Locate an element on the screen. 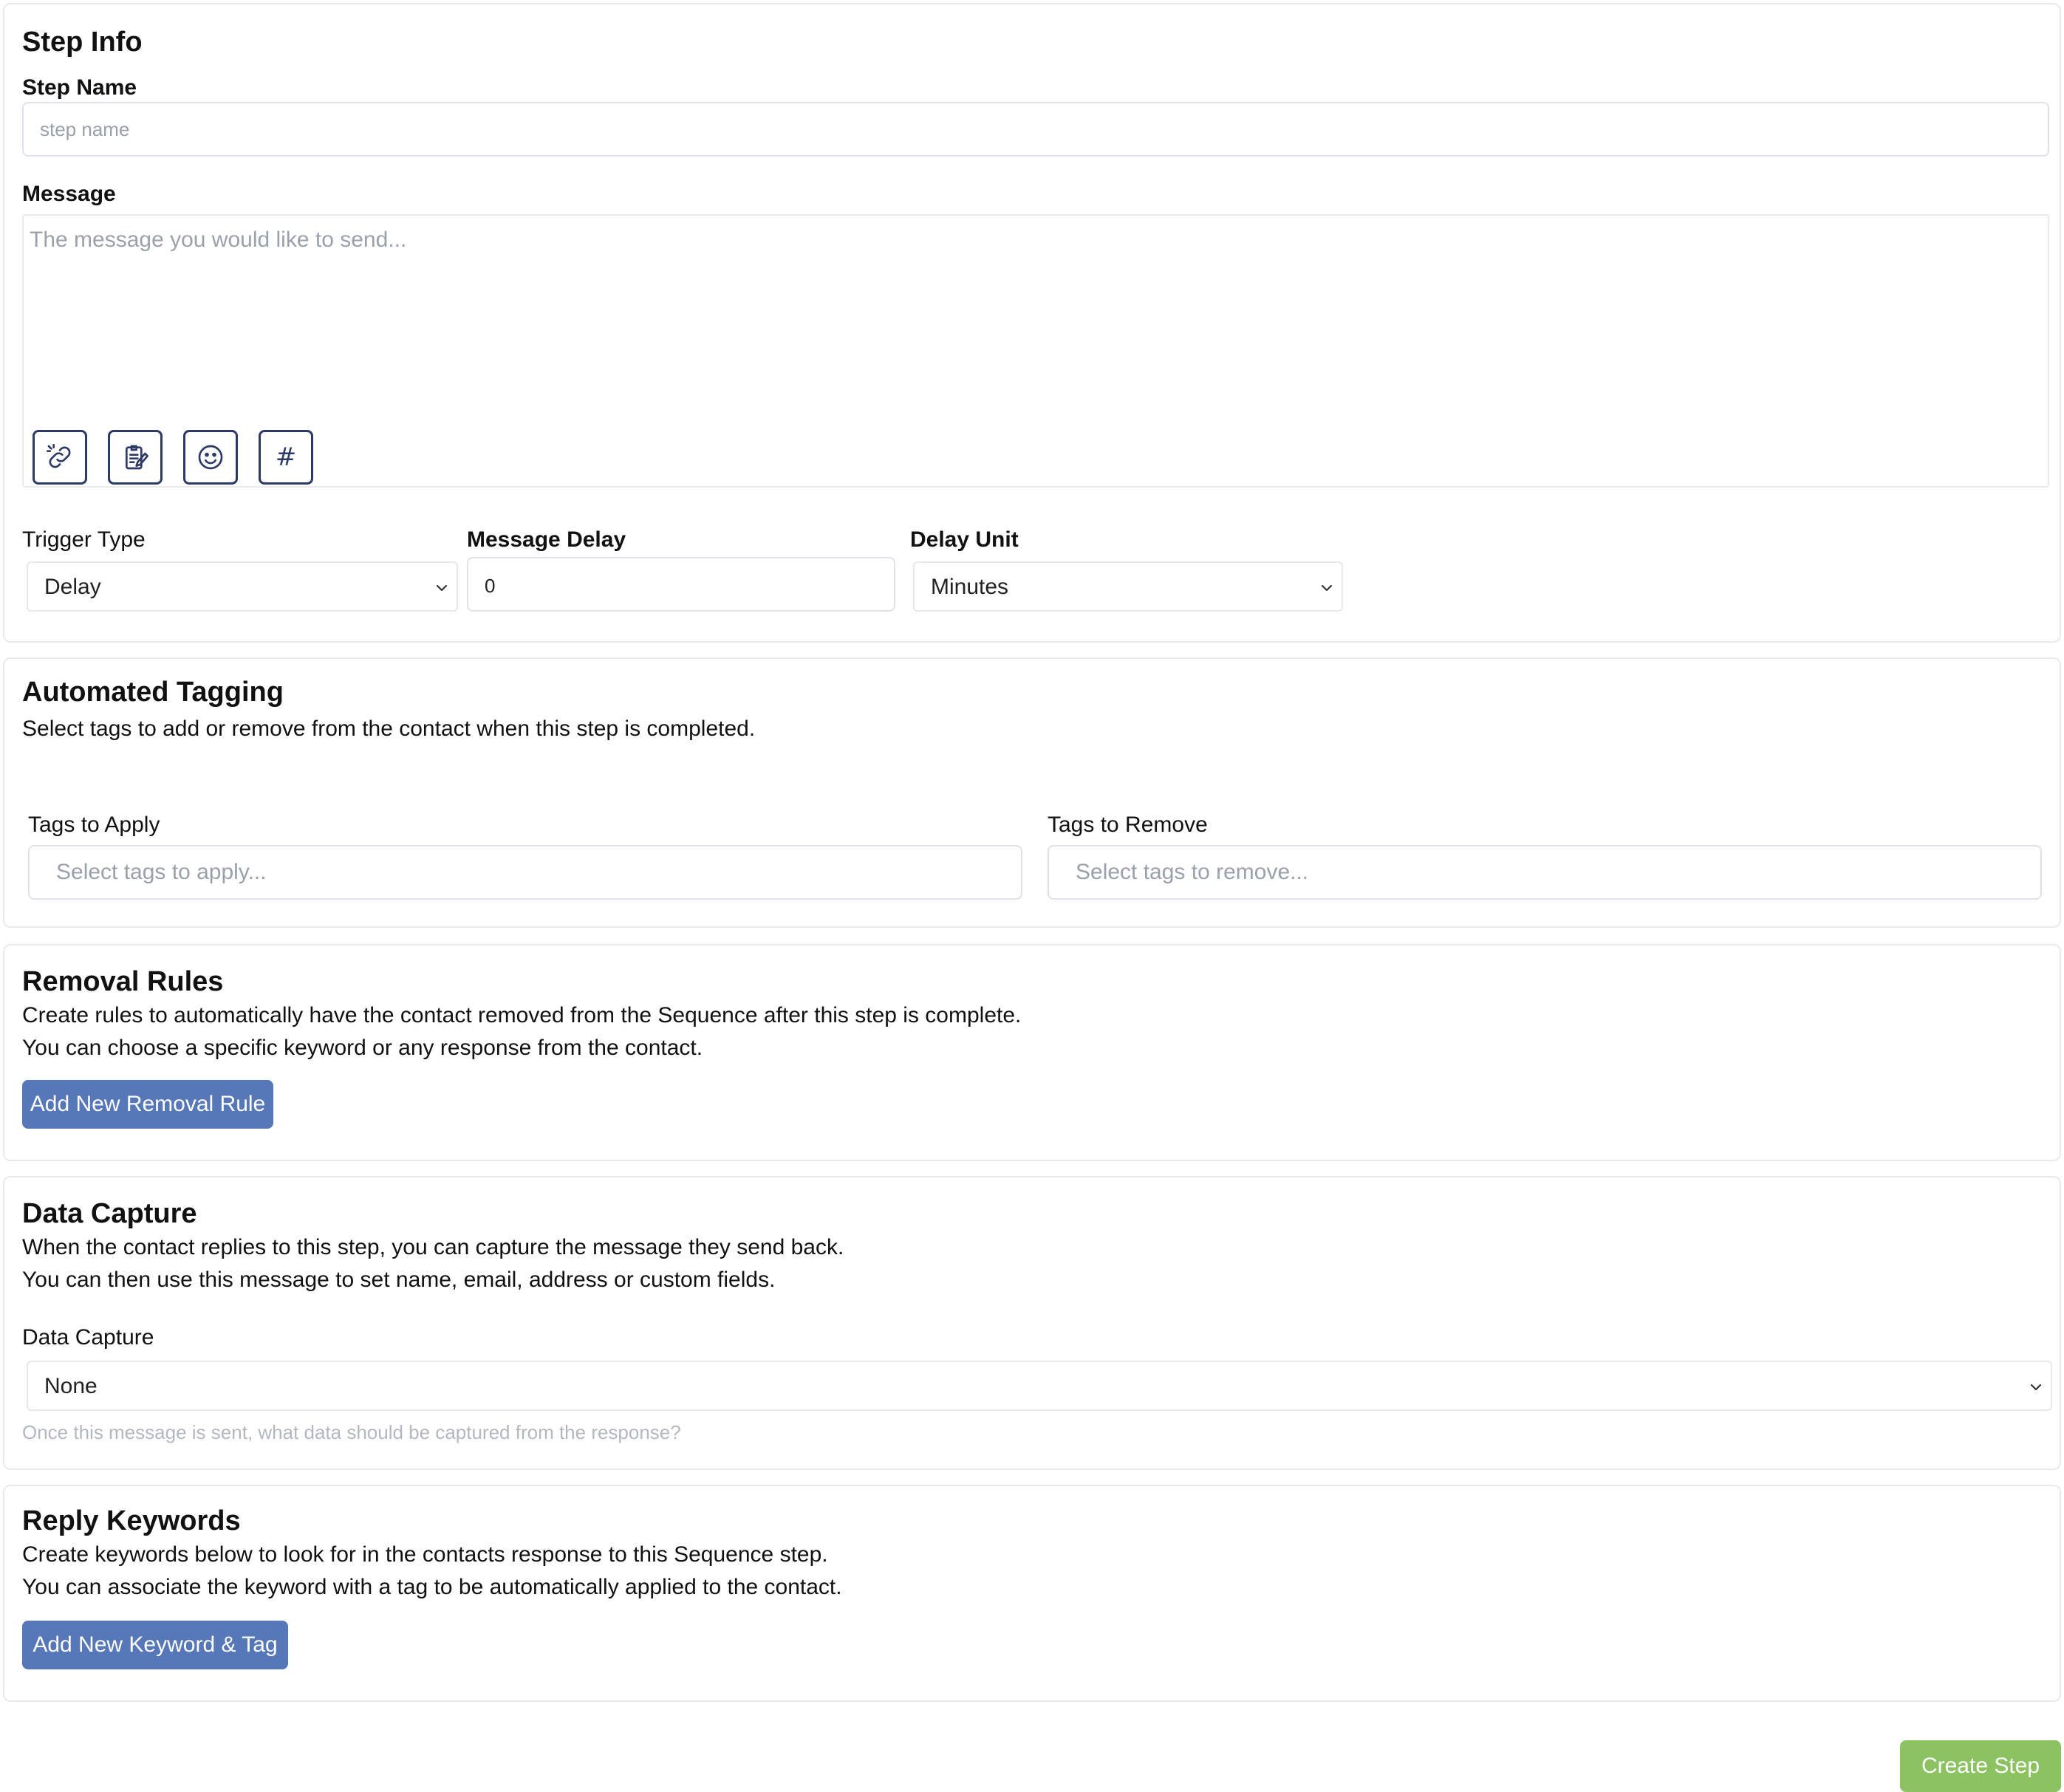 The width and height of the screenshot is (2064, 1792). insert-emoji-button is located at coordinates (210, 457).